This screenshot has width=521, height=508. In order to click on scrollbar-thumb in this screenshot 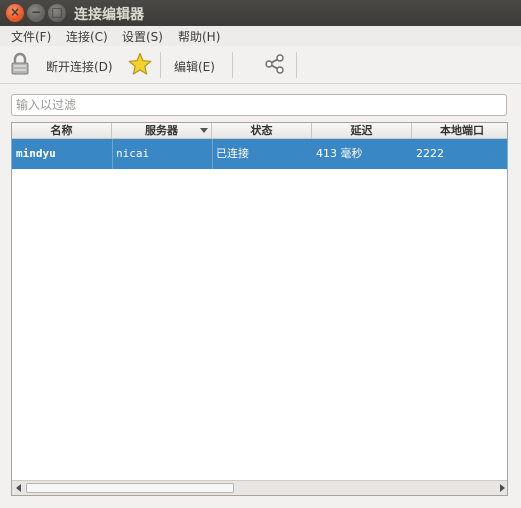, I will do `click(130, 488)`.